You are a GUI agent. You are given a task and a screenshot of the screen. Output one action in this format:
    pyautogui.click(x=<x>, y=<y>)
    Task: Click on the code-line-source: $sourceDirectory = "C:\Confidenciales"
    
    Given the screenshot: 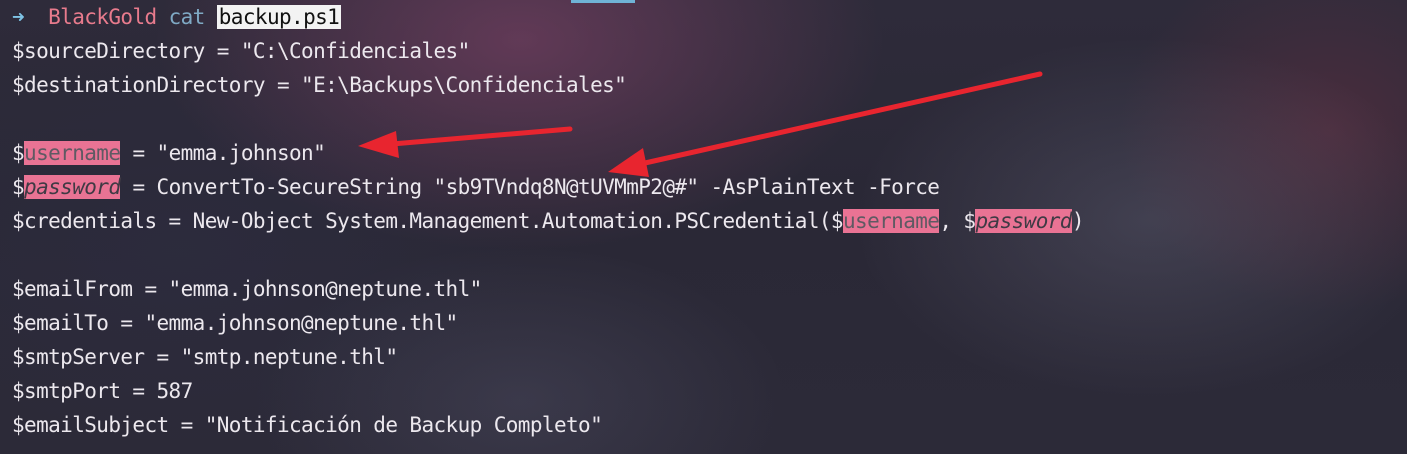 What is the action you would take?
    pyautogui.click(x=241, y=51)
    